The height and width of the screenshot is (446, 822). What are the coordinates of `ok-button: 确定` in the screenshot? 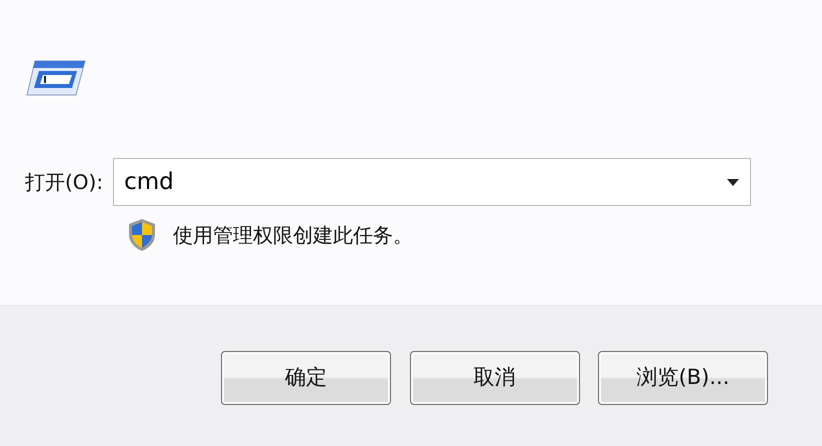 It's located at (306, 378).